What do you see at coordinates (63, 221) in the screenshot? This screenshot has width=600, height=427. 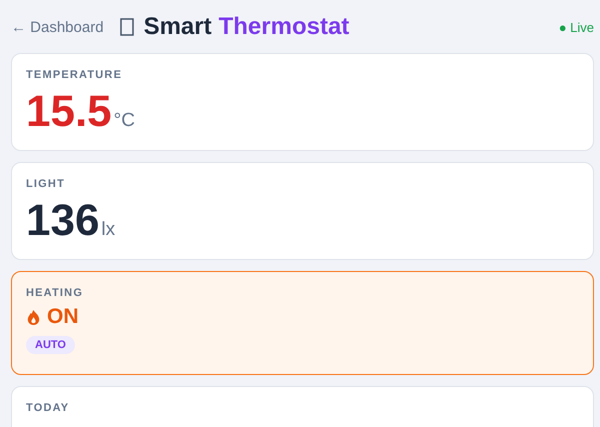 I see `reading-value: 136` at bounding box center [63, 221].